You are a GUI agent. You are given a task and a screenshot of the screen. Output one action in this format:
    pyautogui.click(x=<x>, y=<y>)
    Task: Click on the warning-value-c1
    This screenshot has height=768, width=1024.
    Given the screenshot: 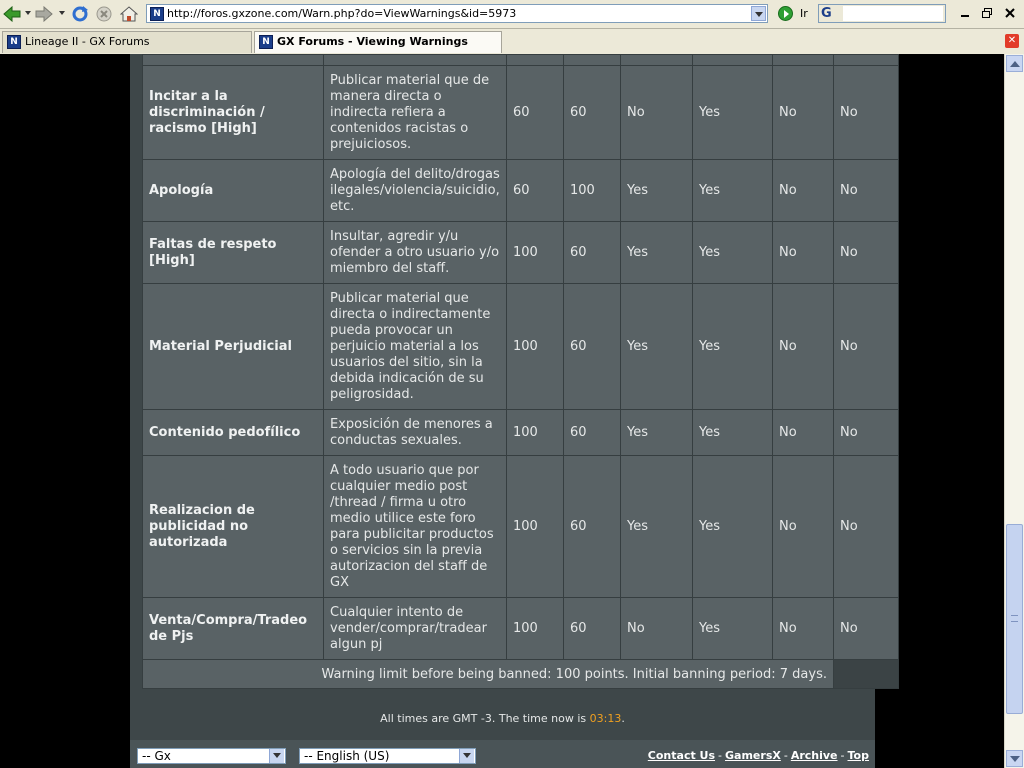 What is the action you would take?
    pyautogui.click(x=535, y=60)
    